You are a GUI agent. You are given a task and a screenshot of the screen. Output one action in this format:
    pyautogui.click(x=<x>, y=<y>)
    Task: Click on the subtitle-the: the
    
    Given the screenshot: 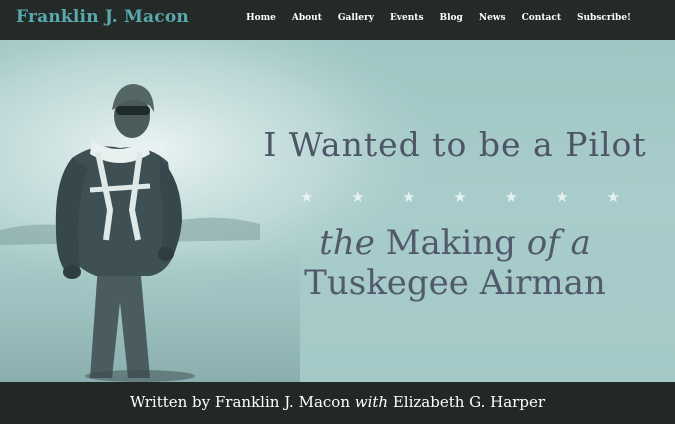 What is the action you would take?
    pyautogui.click(x=347, y=243)
    